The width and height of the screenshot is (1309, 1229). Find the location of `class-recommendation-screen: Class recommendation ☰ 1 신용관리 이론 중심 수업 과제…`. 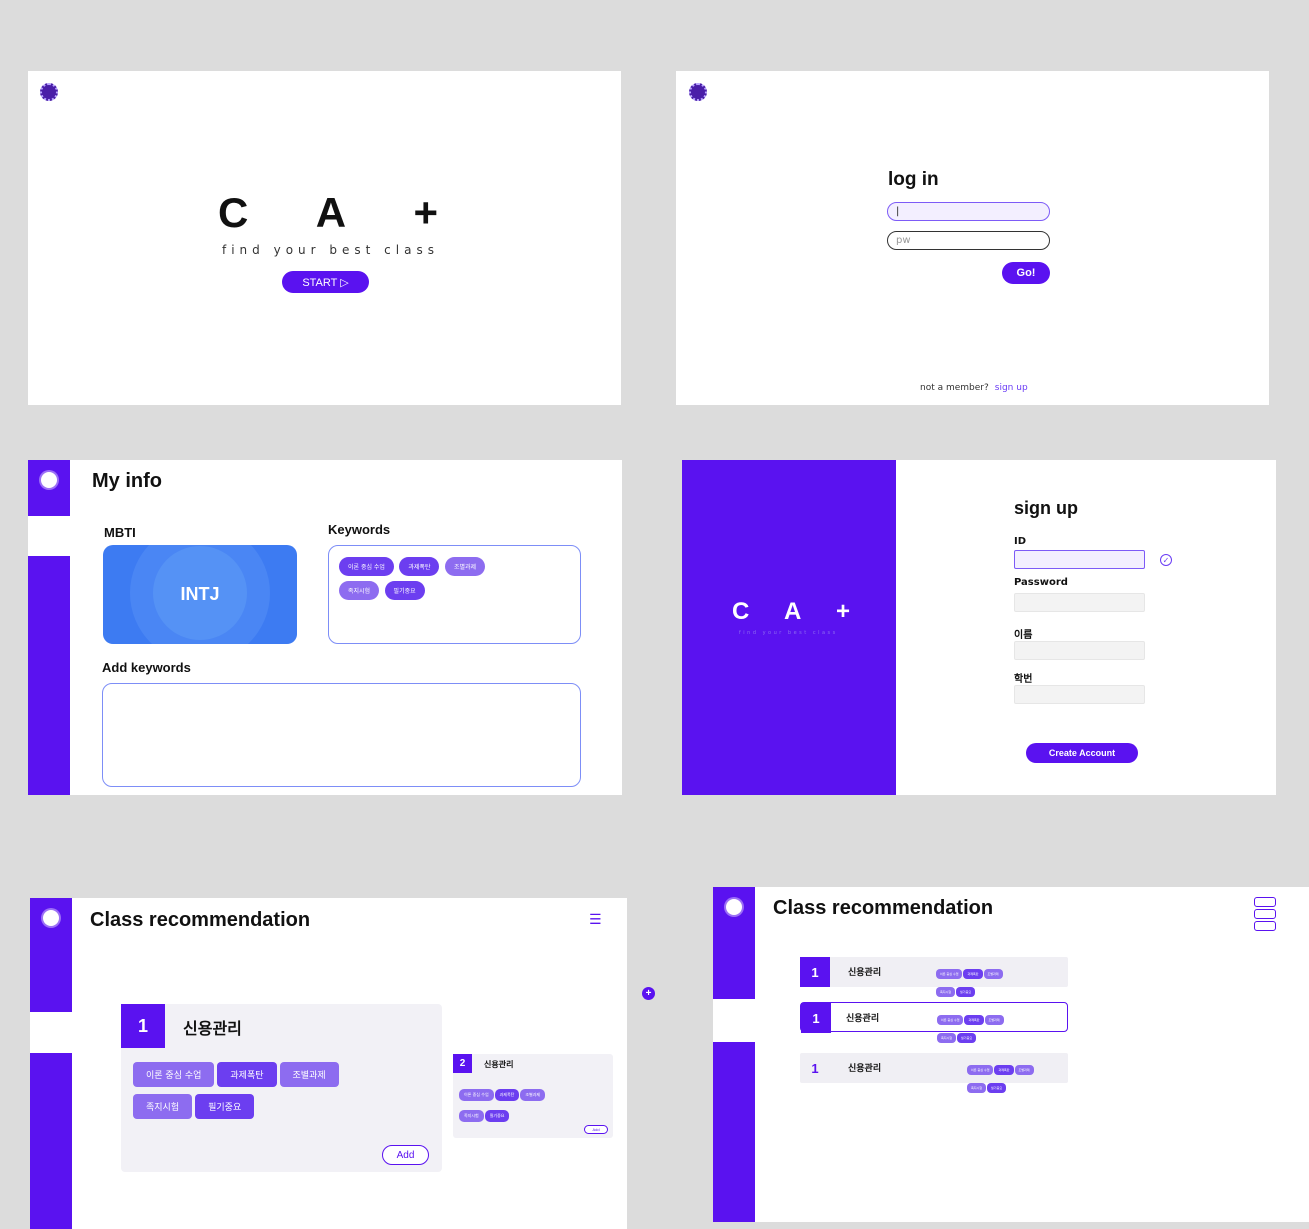

class-recommendation-screen: Class recommendation ☰ 1 신용관리 이론 중심 수업 과제… is located at coordinates (328, 1063).